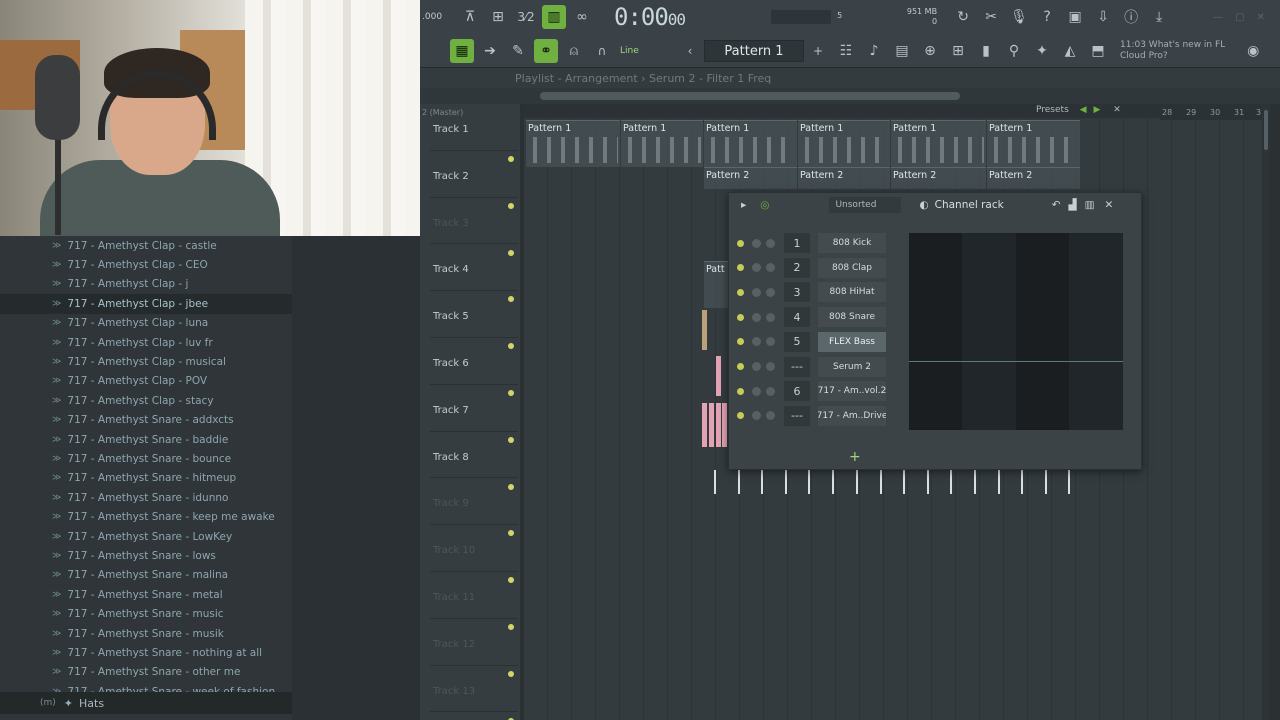  I want to click on playlist-mode-icon: ▦, so click(462, 51).